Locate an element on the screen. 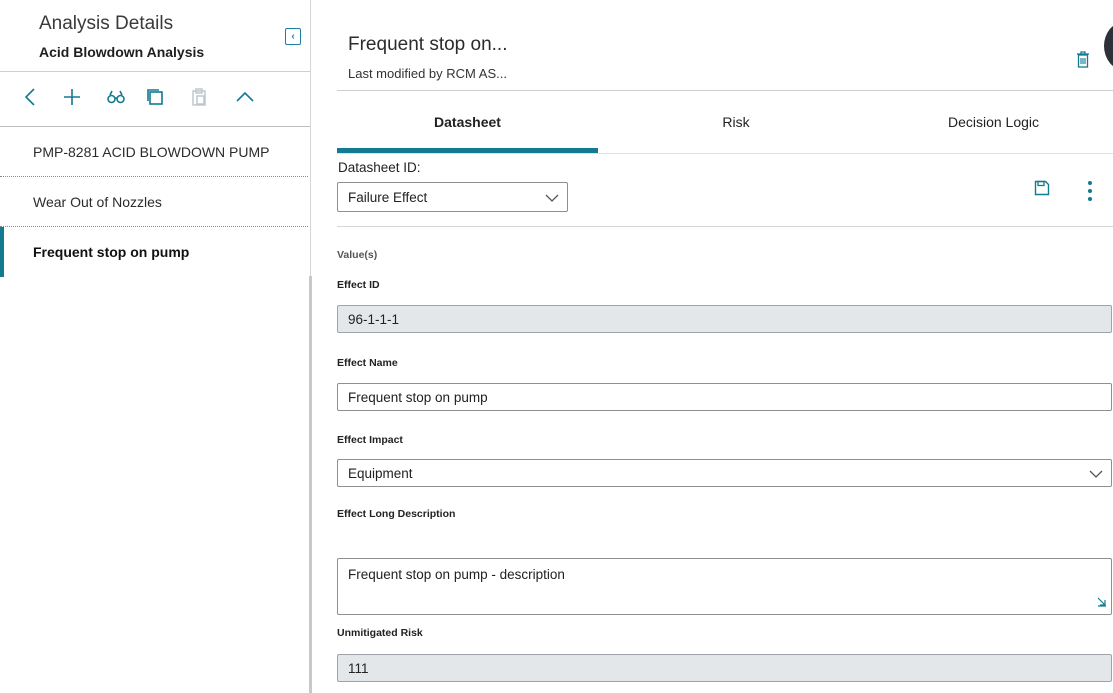 This screenshot has height=693, width=1113. tree-item-frequent-stop: Frequent stop on pump is located at coordinates (154, 252).